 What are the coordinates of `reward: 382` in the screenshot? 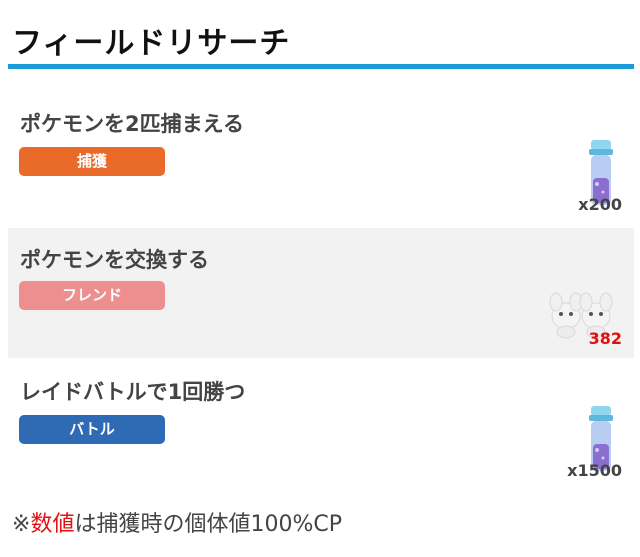 It's located at (579, 312).